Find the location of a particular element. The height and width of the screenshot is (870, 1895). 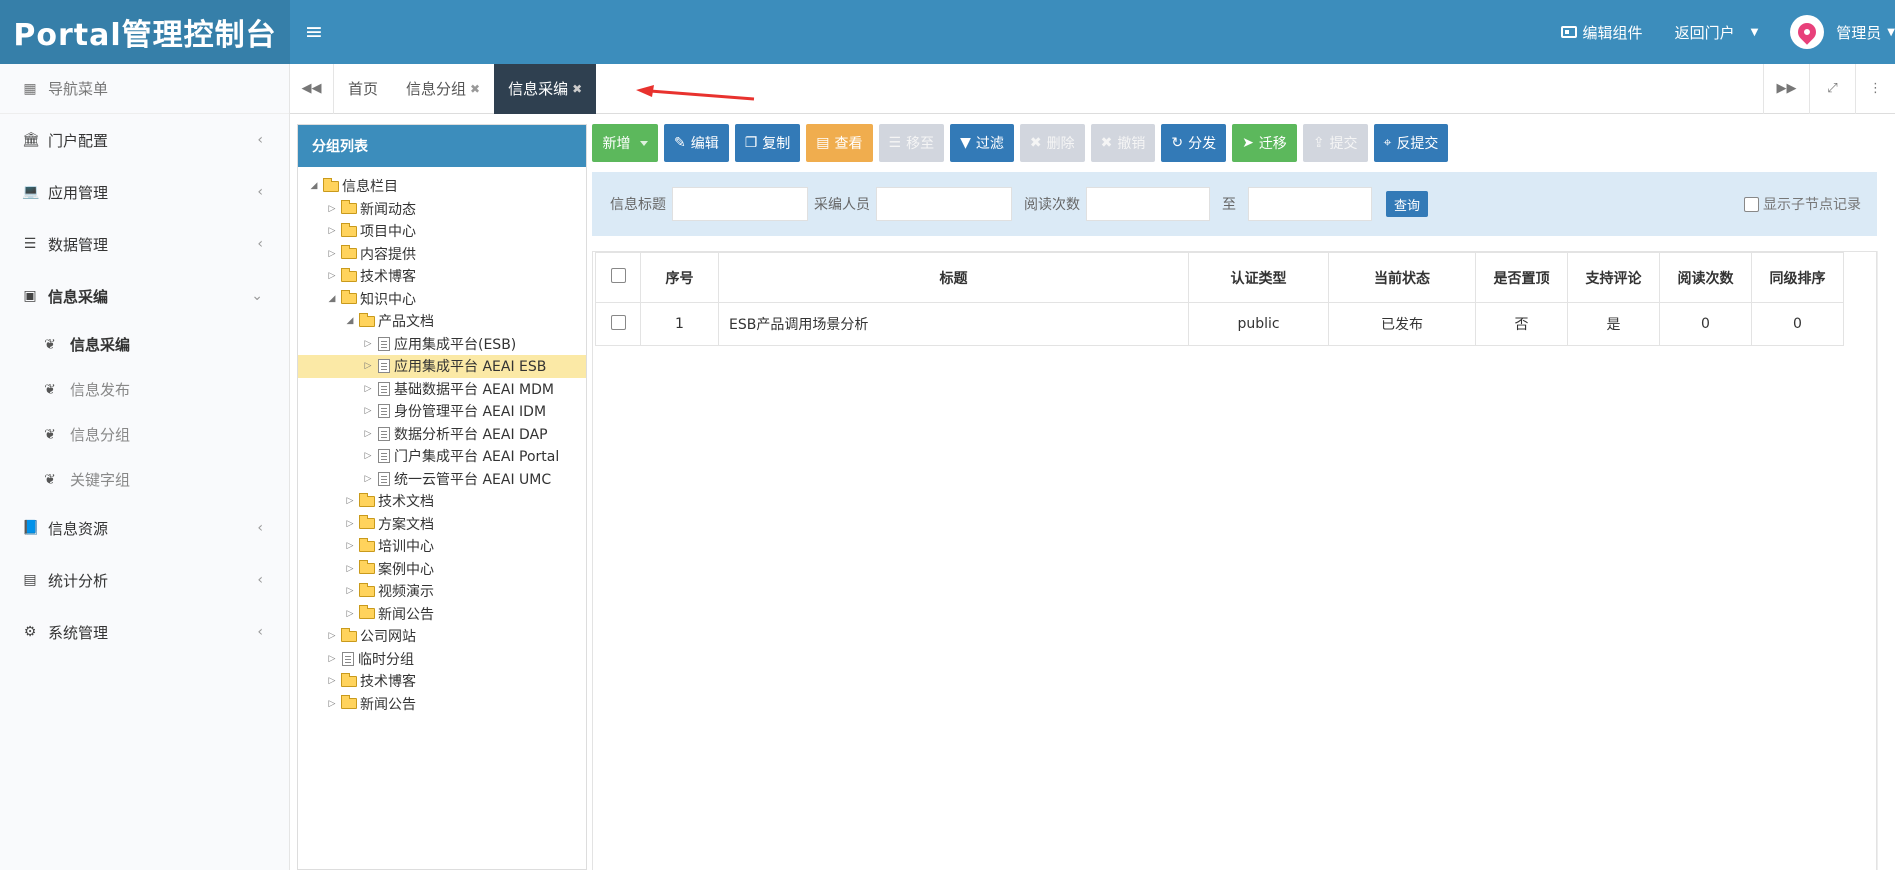

toolbar-button-edit: ✎ 编辑 is located at coordinates (696, 143).